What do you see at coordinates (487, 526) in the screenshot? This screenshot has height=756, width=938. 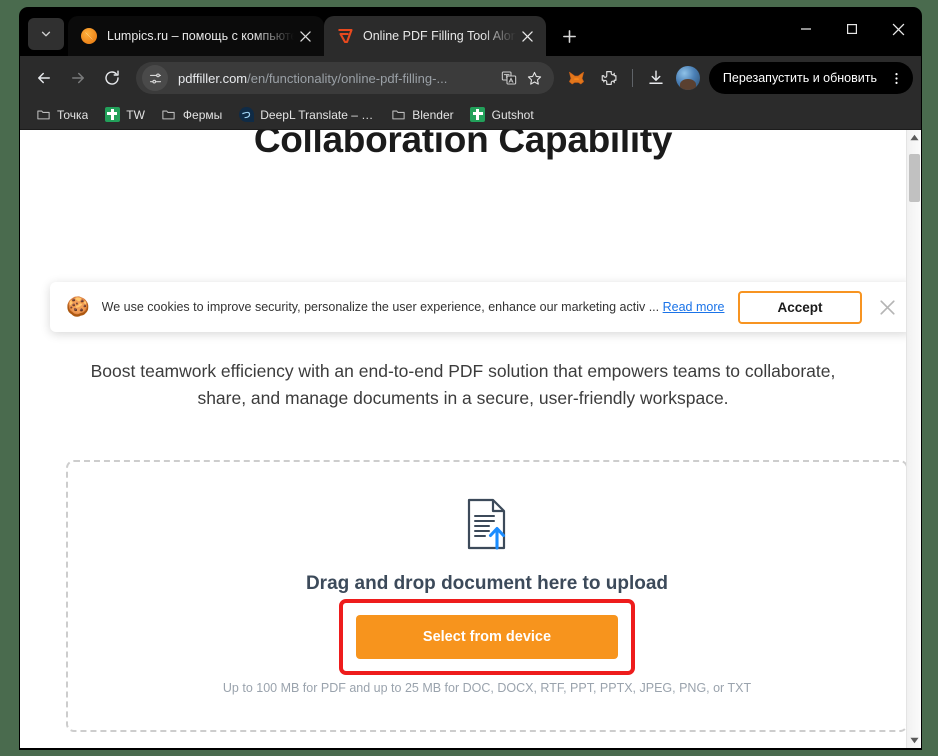 I see `document-upload-icon` at bounding box center [487, 526].